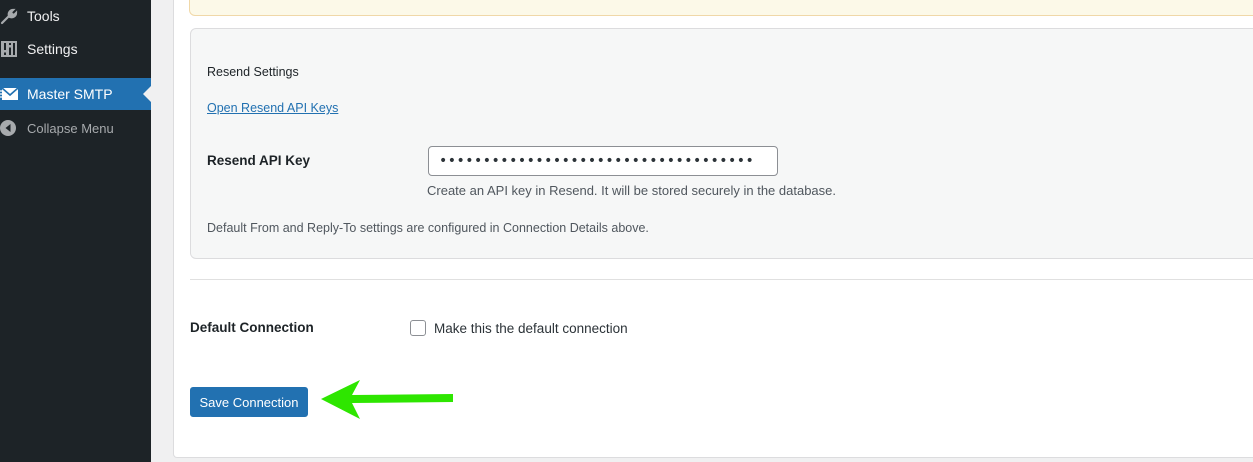 The image size is (1253, 462). What do you see at coordinates (70, 94) in the screenshot?
I see `sidebar-item-label: Master SMTP` at bounding box center [70, 94].